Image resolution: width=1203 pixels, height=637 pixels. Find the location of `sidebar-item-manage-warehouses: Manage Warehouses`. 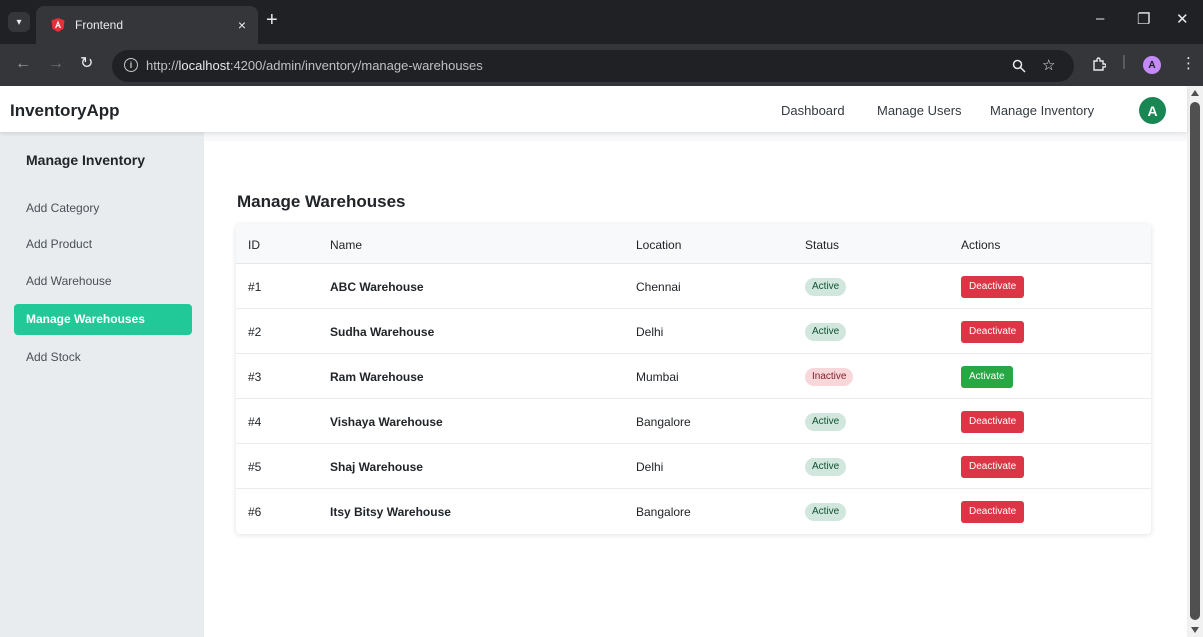

sidebar-item-manage-warehouses: Manage Warehouses is located at coordinates (103, 319).